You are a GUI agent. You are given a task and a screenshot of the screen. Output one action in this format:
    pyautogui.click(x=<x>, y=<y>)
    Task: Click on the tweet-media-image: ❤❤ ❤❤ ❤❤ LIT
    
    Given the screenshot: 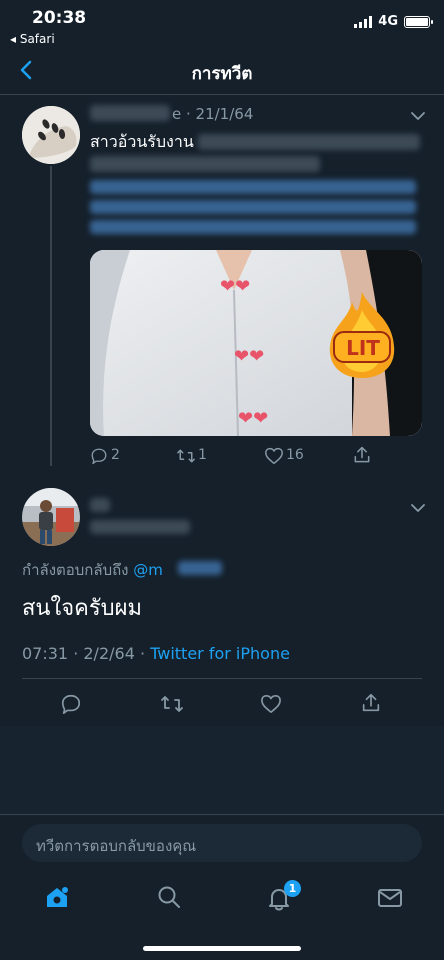 What is the action you would take?
    pyautogui.click(x=256, y=343)
    